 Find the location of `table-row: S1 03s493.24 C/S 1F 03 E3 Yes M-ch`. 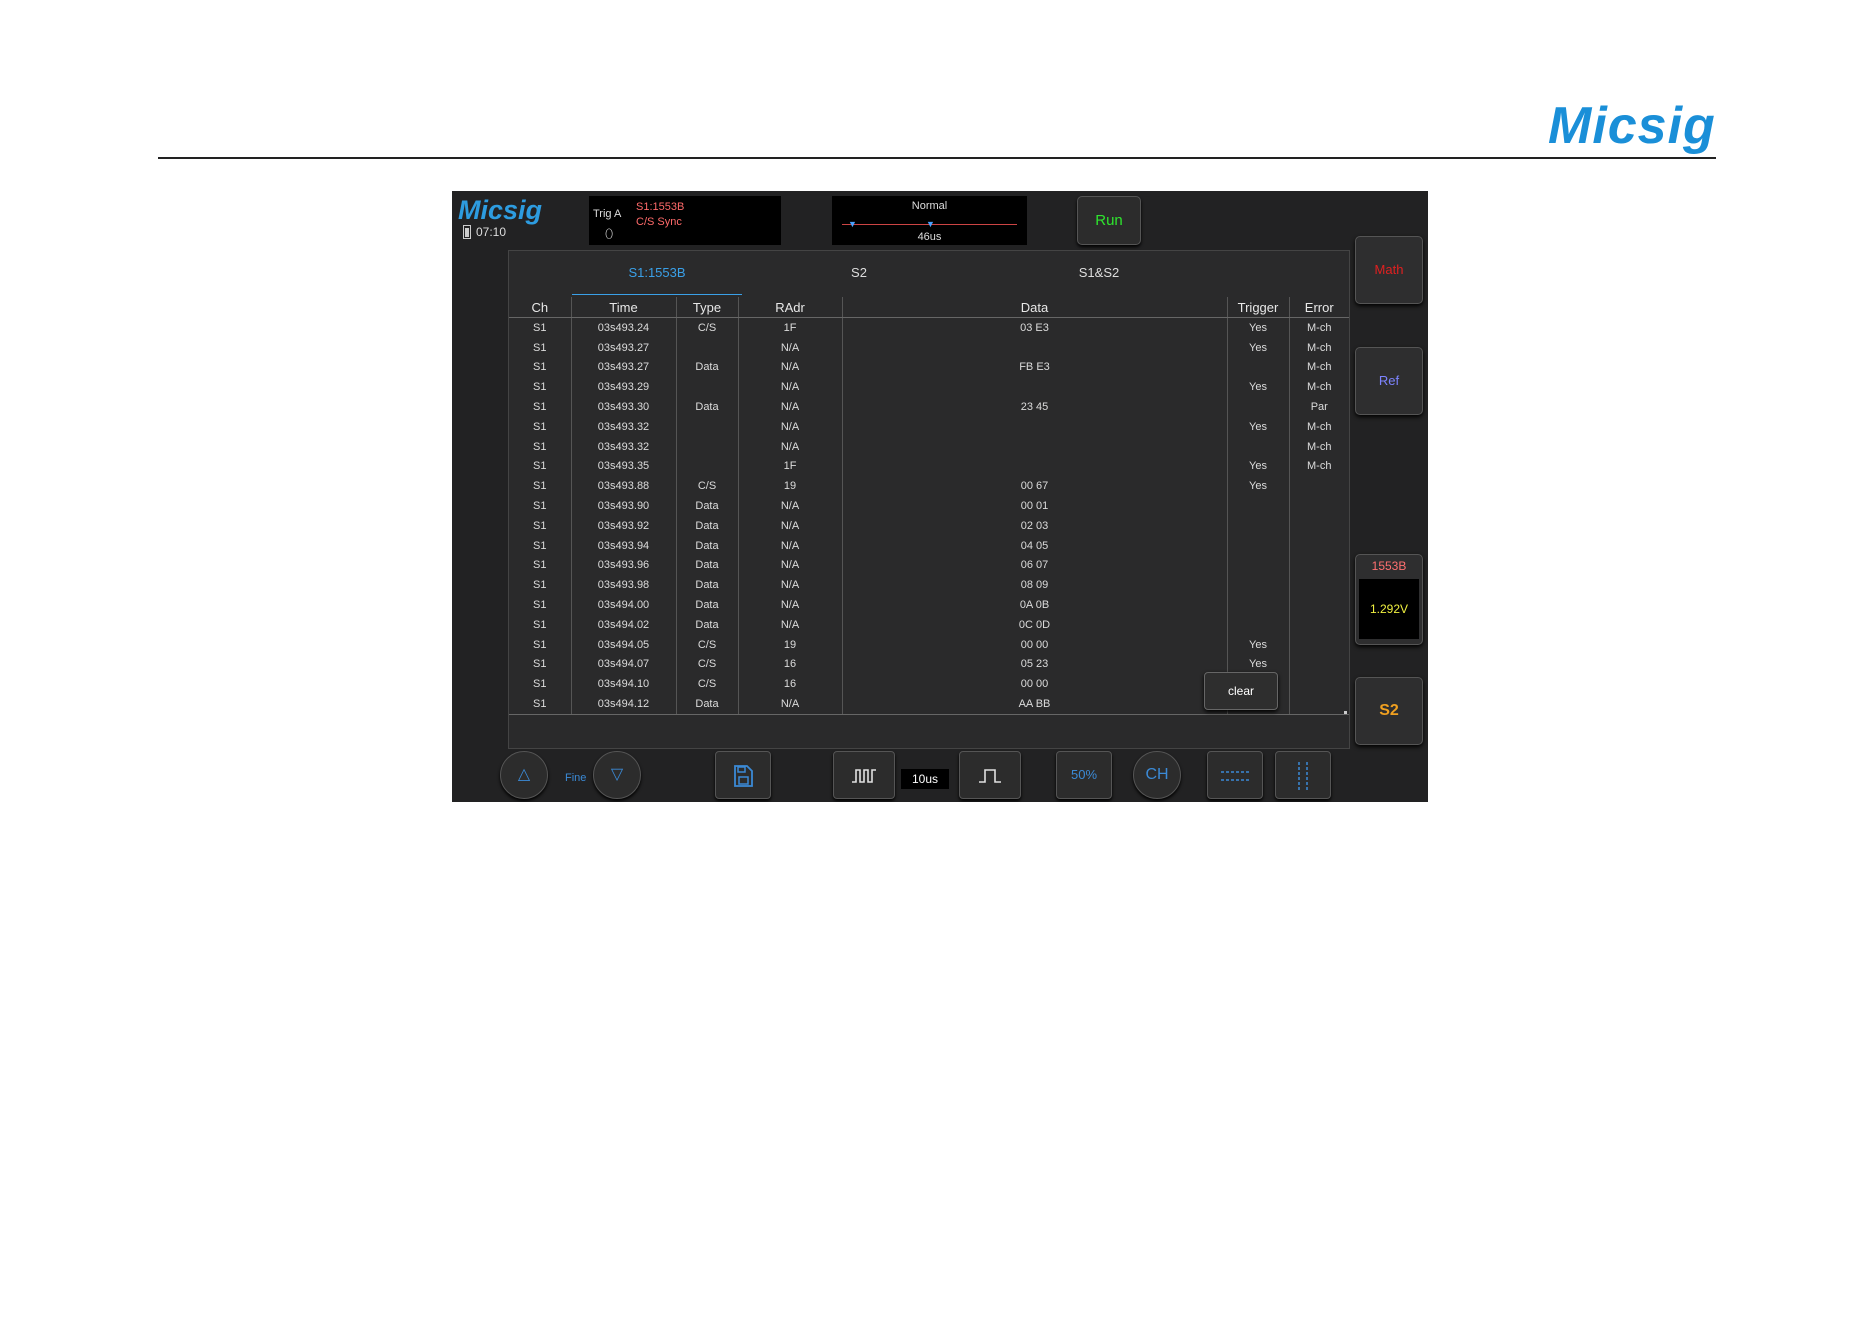

table-row: S1 03s493.24 C/S 1F 03 E3 Yes M-ch is located at coordinates (929, 327).